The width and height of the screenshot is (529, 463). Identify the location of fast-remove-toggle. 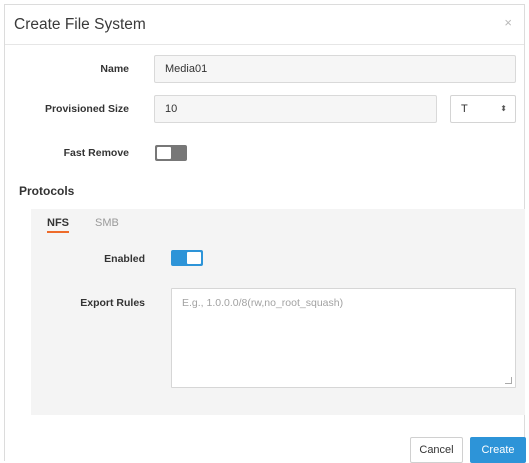
(171, 153).